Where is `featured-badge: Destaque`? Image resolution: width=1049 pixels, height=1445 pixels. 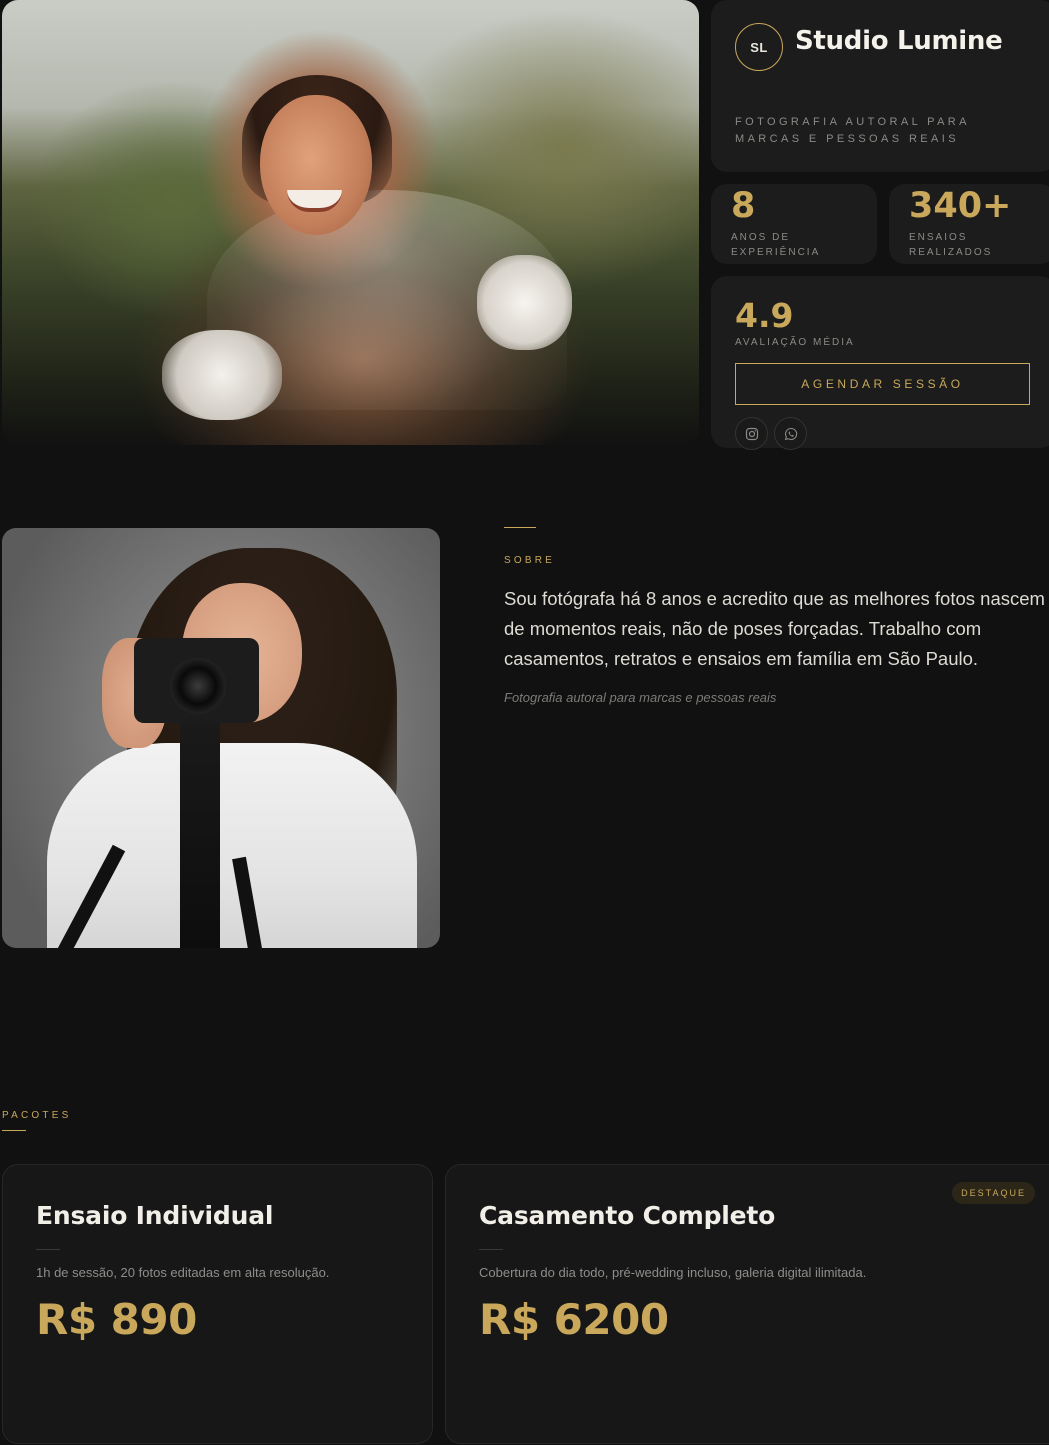
featured-badge: Destaque is located at coordinates (993, 1193).